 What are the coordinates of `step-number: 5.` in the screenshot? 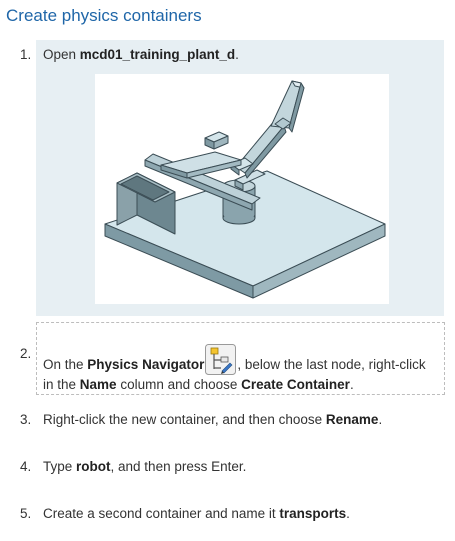 It's located at (26, 513).